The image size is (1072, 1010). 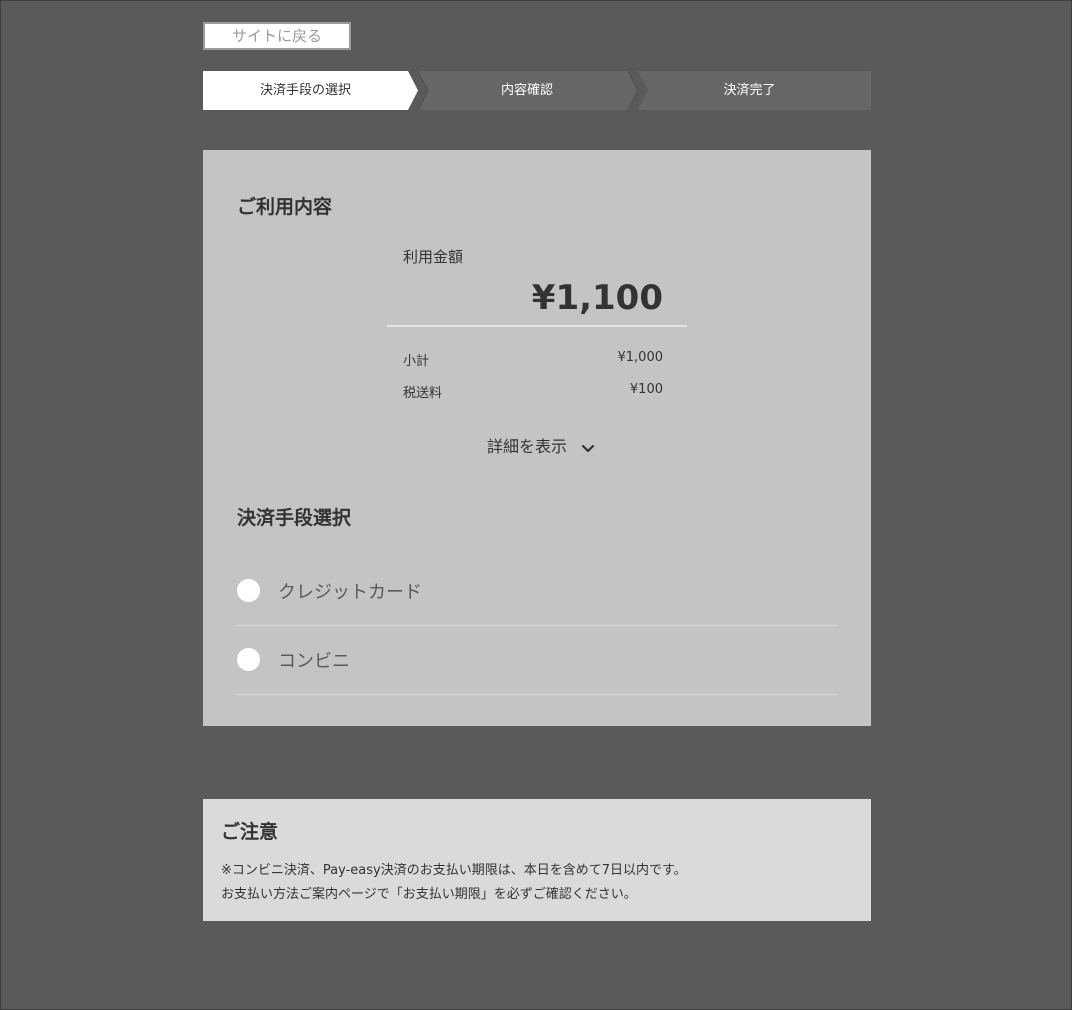 I want to click on back-to-site-button: サイトに戻る, so click(x=277, y=36).